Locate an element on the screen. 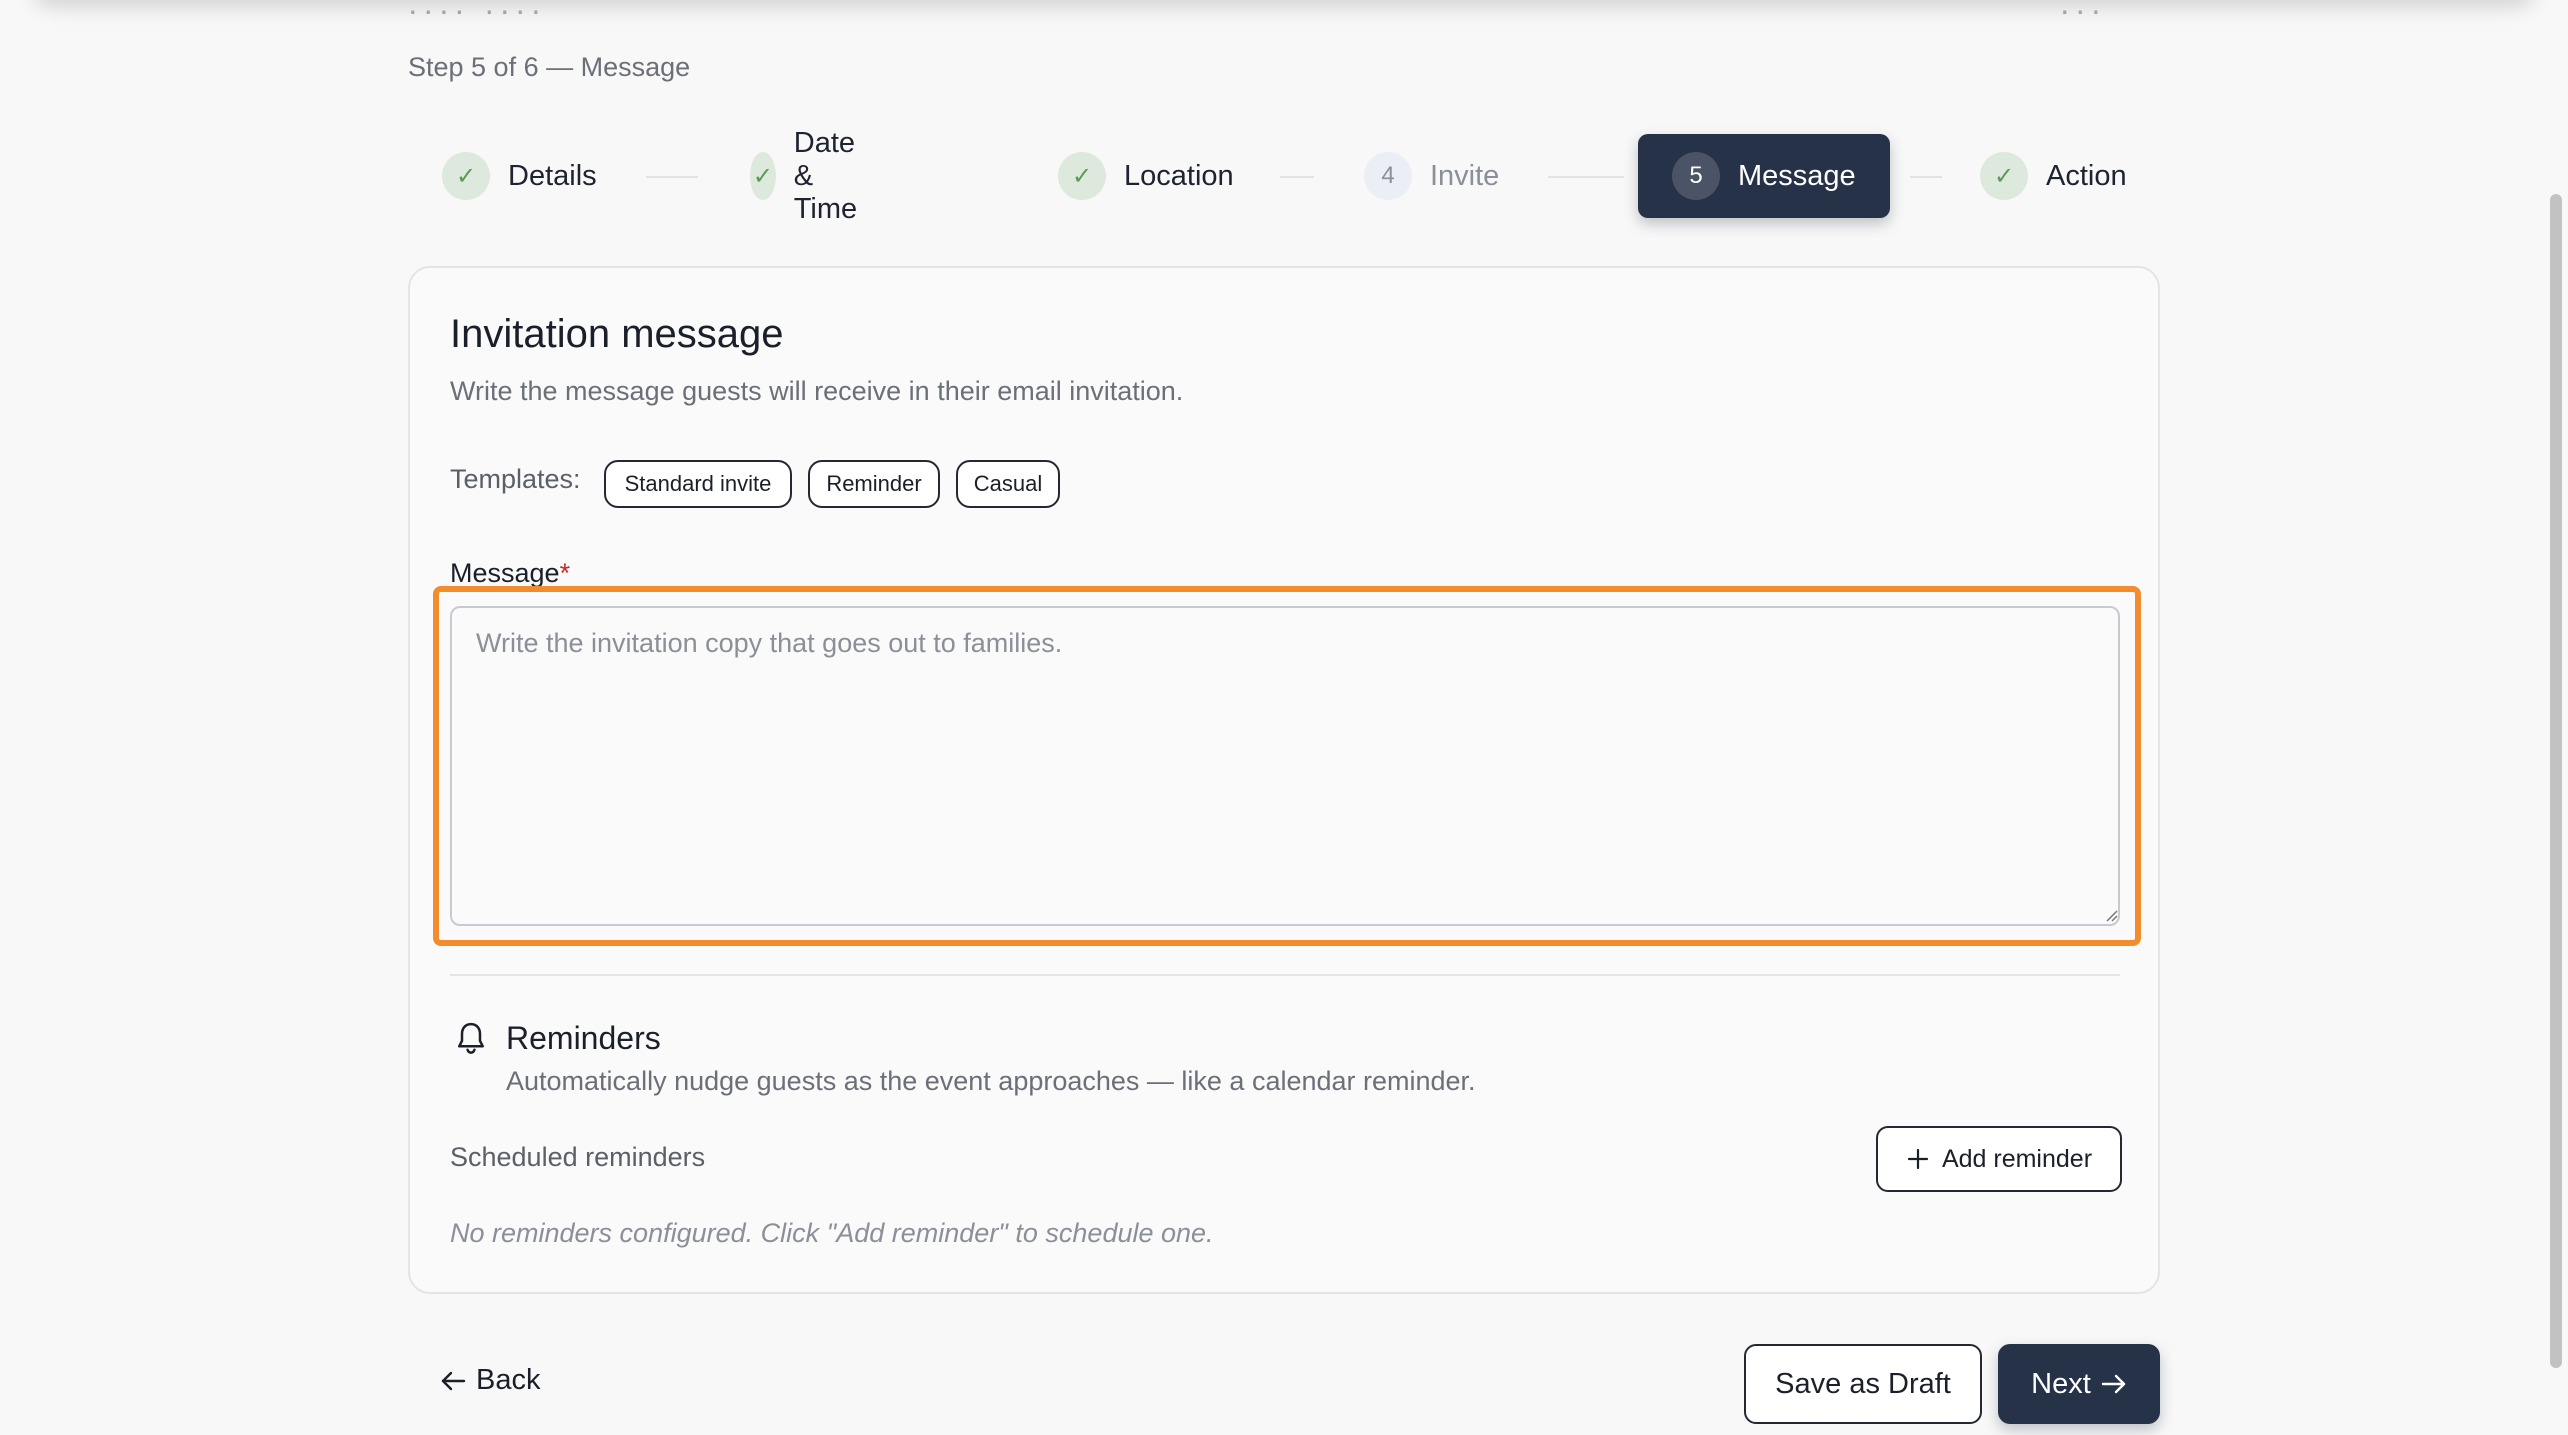  card-title: Invitation message is located at coordinates (617, 334).